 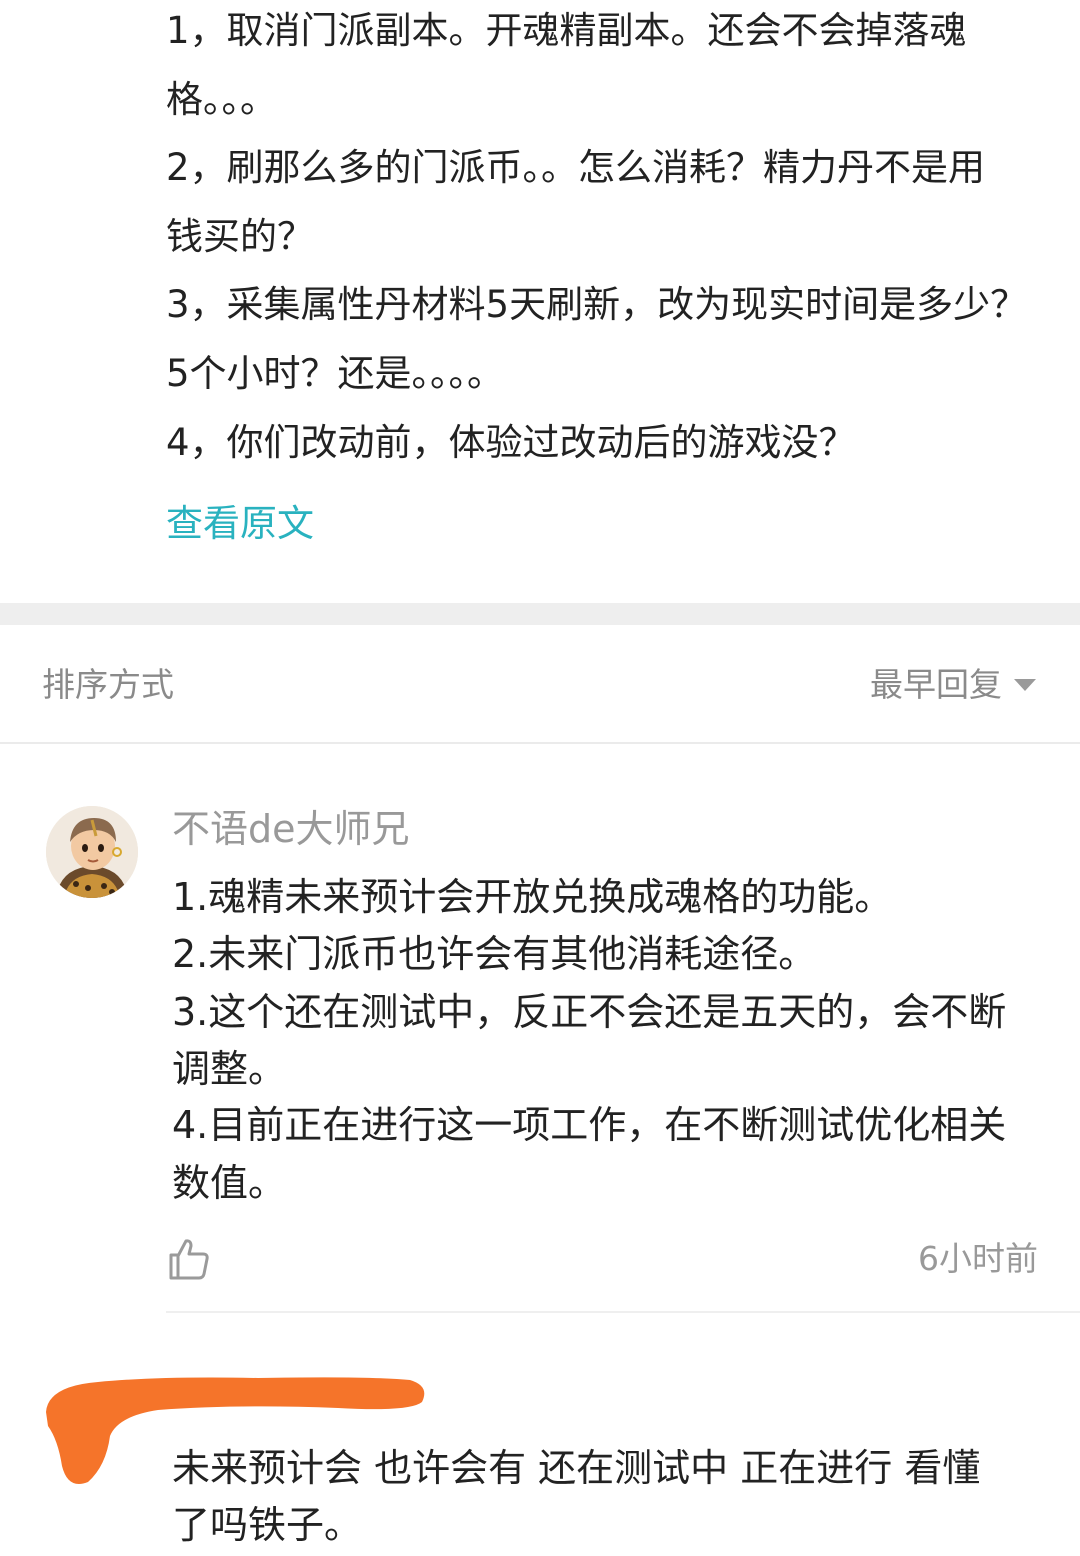 What do you see at coordinates (229, 1069) in the screenshot?
I see `reply-line: 调整。` at bounding box center [229, 1069].